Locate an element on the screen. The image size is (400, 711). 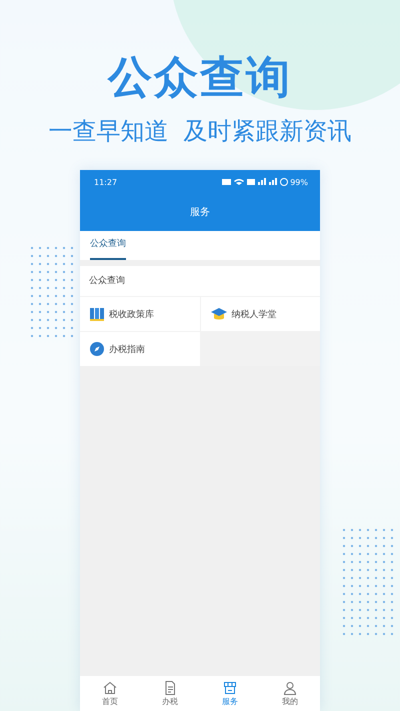
section-title: 公众查询 is located at coordinates (107, 281).